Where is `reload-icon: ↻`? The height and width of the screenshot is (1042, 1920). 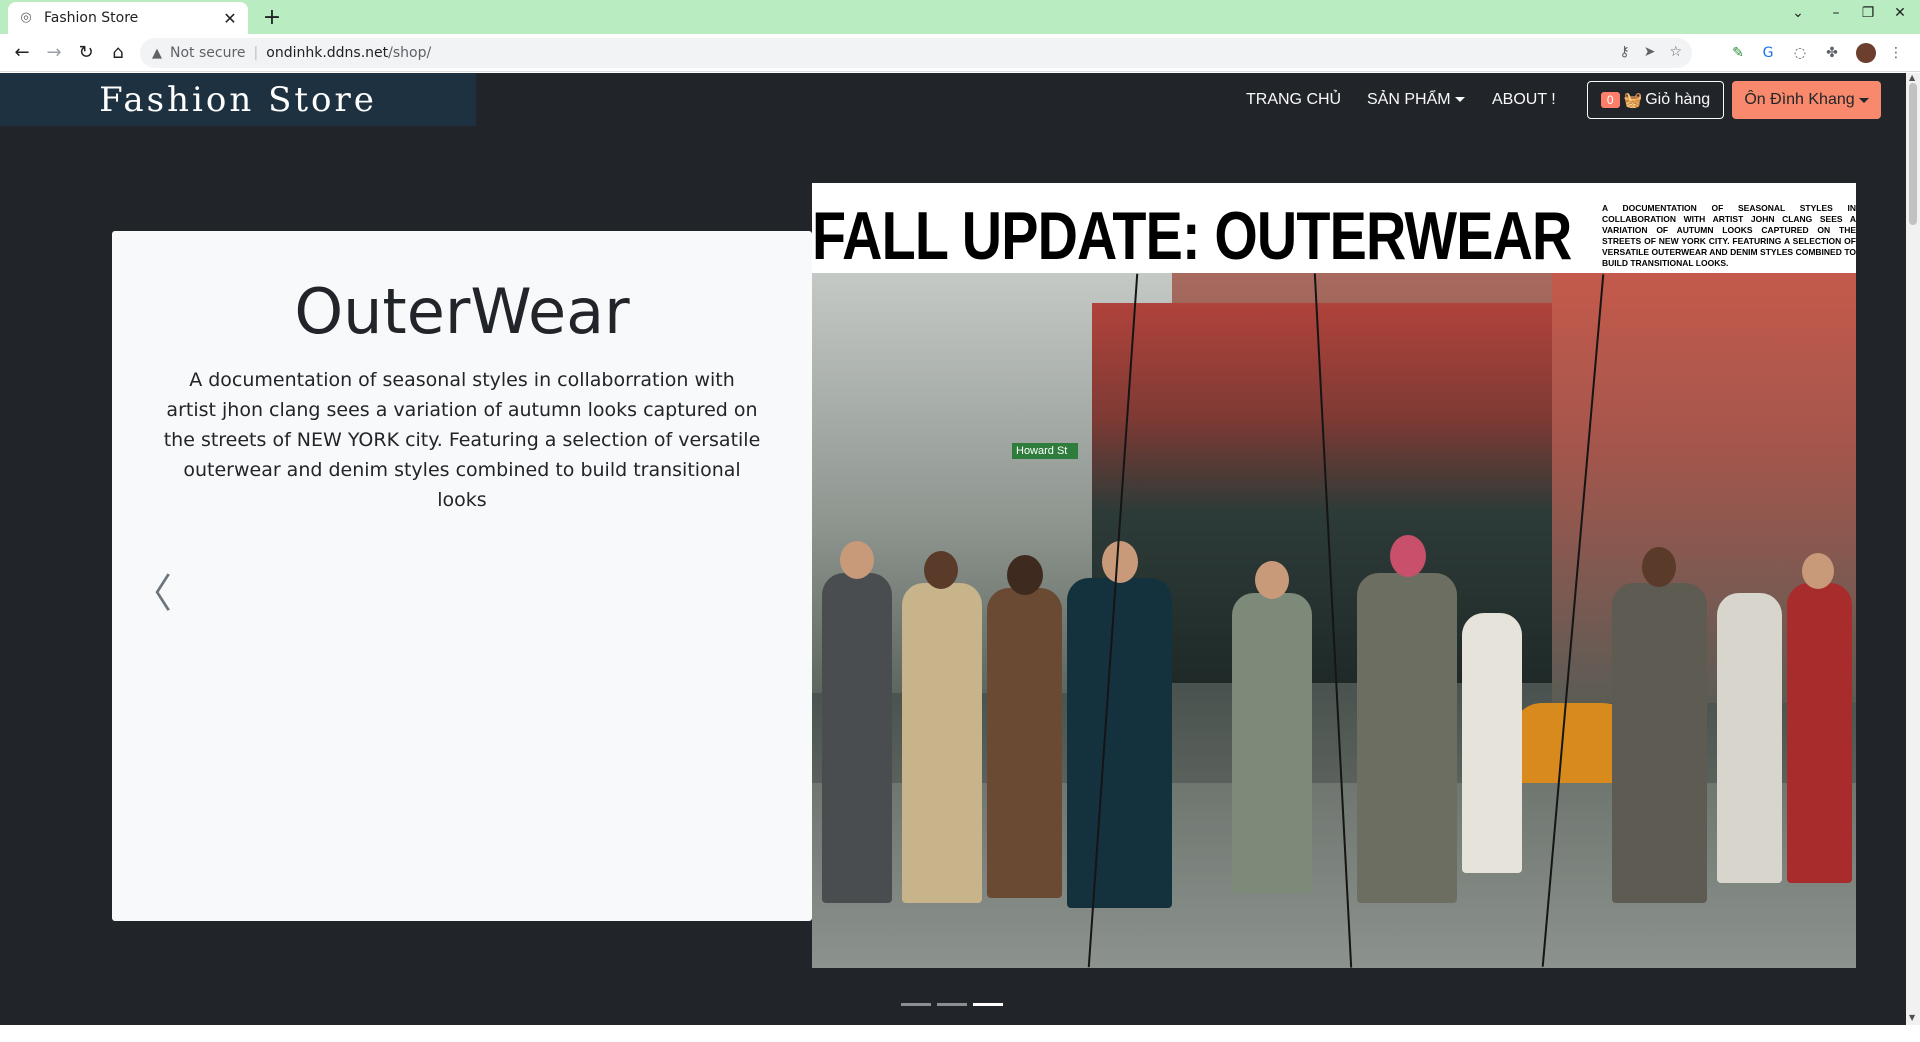
reload-icon: ↻ is located at coordinates (86, 53).